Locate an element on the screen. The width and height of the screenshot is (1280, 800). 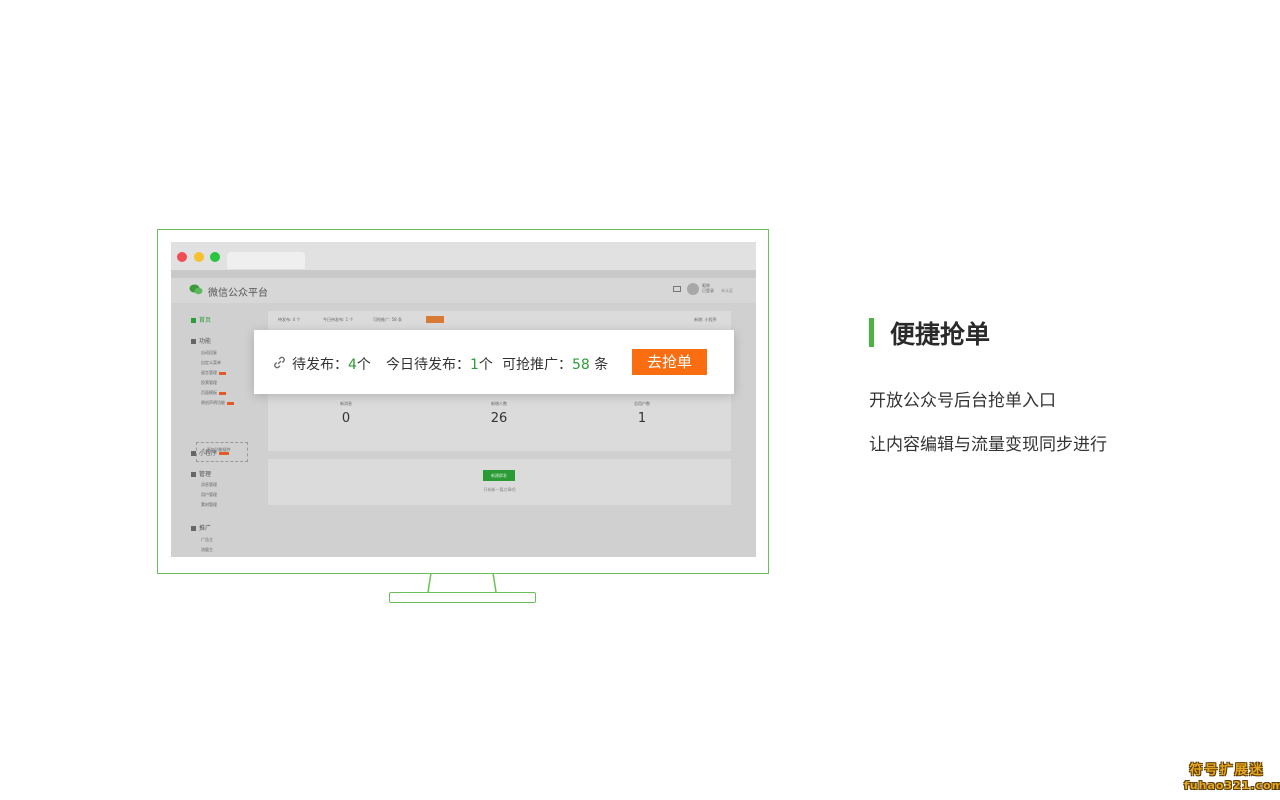
sidebar-subitem: 自定义菜单 is located at coordinates (211, 363).